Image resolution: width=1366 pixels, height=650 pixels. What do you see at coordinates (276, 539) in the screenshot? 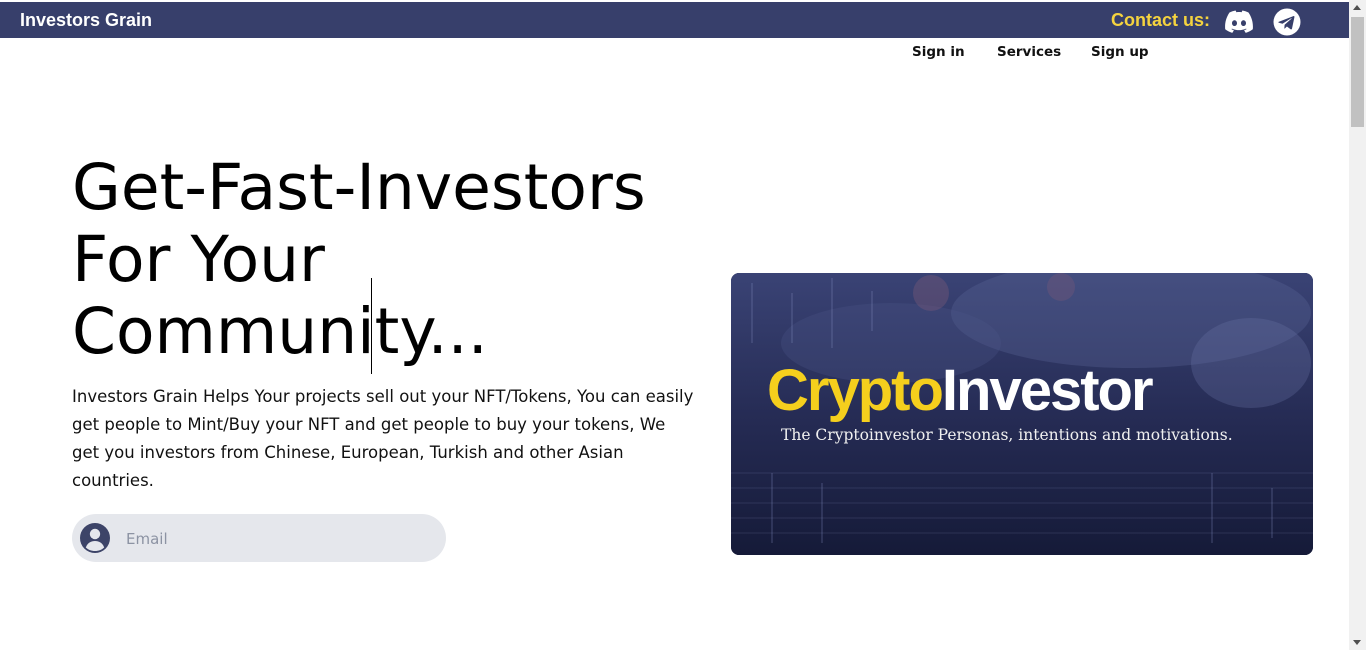
I see `email-input` at bounding box center [276, 539].